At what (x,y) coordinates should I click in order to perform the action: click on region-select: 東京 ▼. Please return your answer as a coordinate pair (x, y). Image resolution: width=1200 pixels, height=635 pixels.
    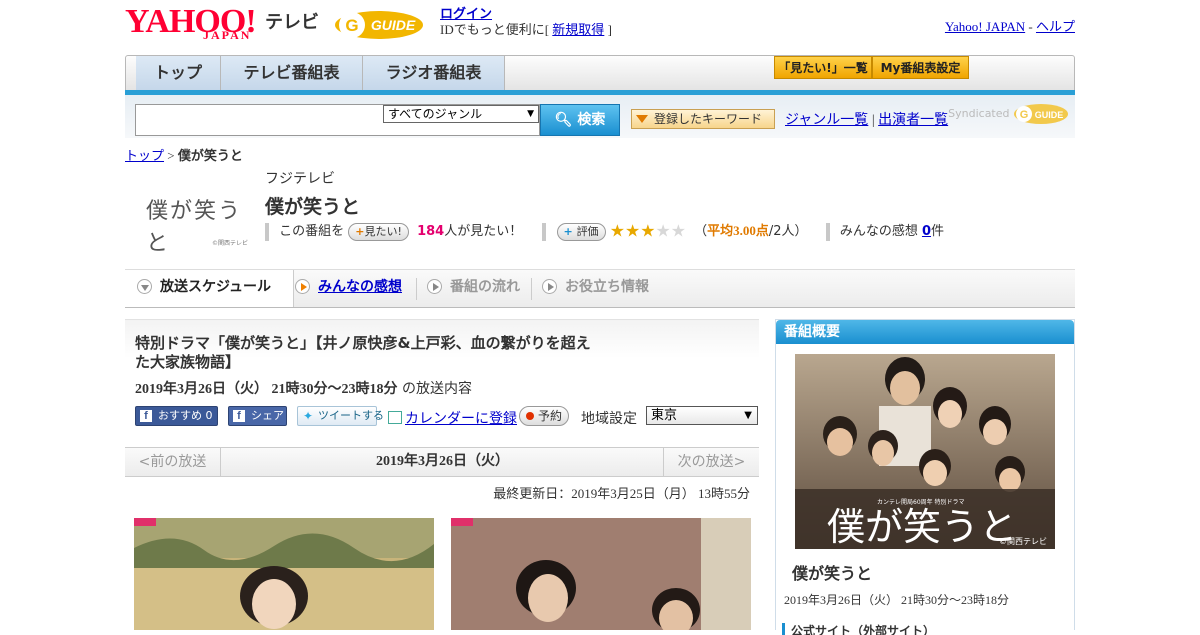
    Looking at the image, I should click on (702, 415).